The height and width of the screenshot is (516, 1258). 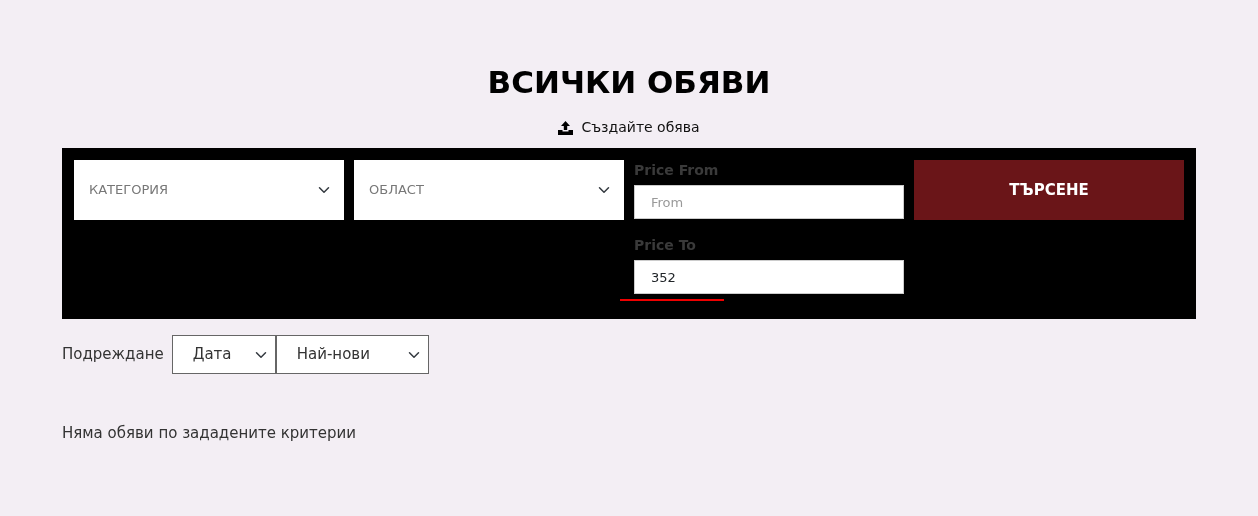 I want to click on search-button: ТЪРСЕНЕ, so click(x=1049, y=190).